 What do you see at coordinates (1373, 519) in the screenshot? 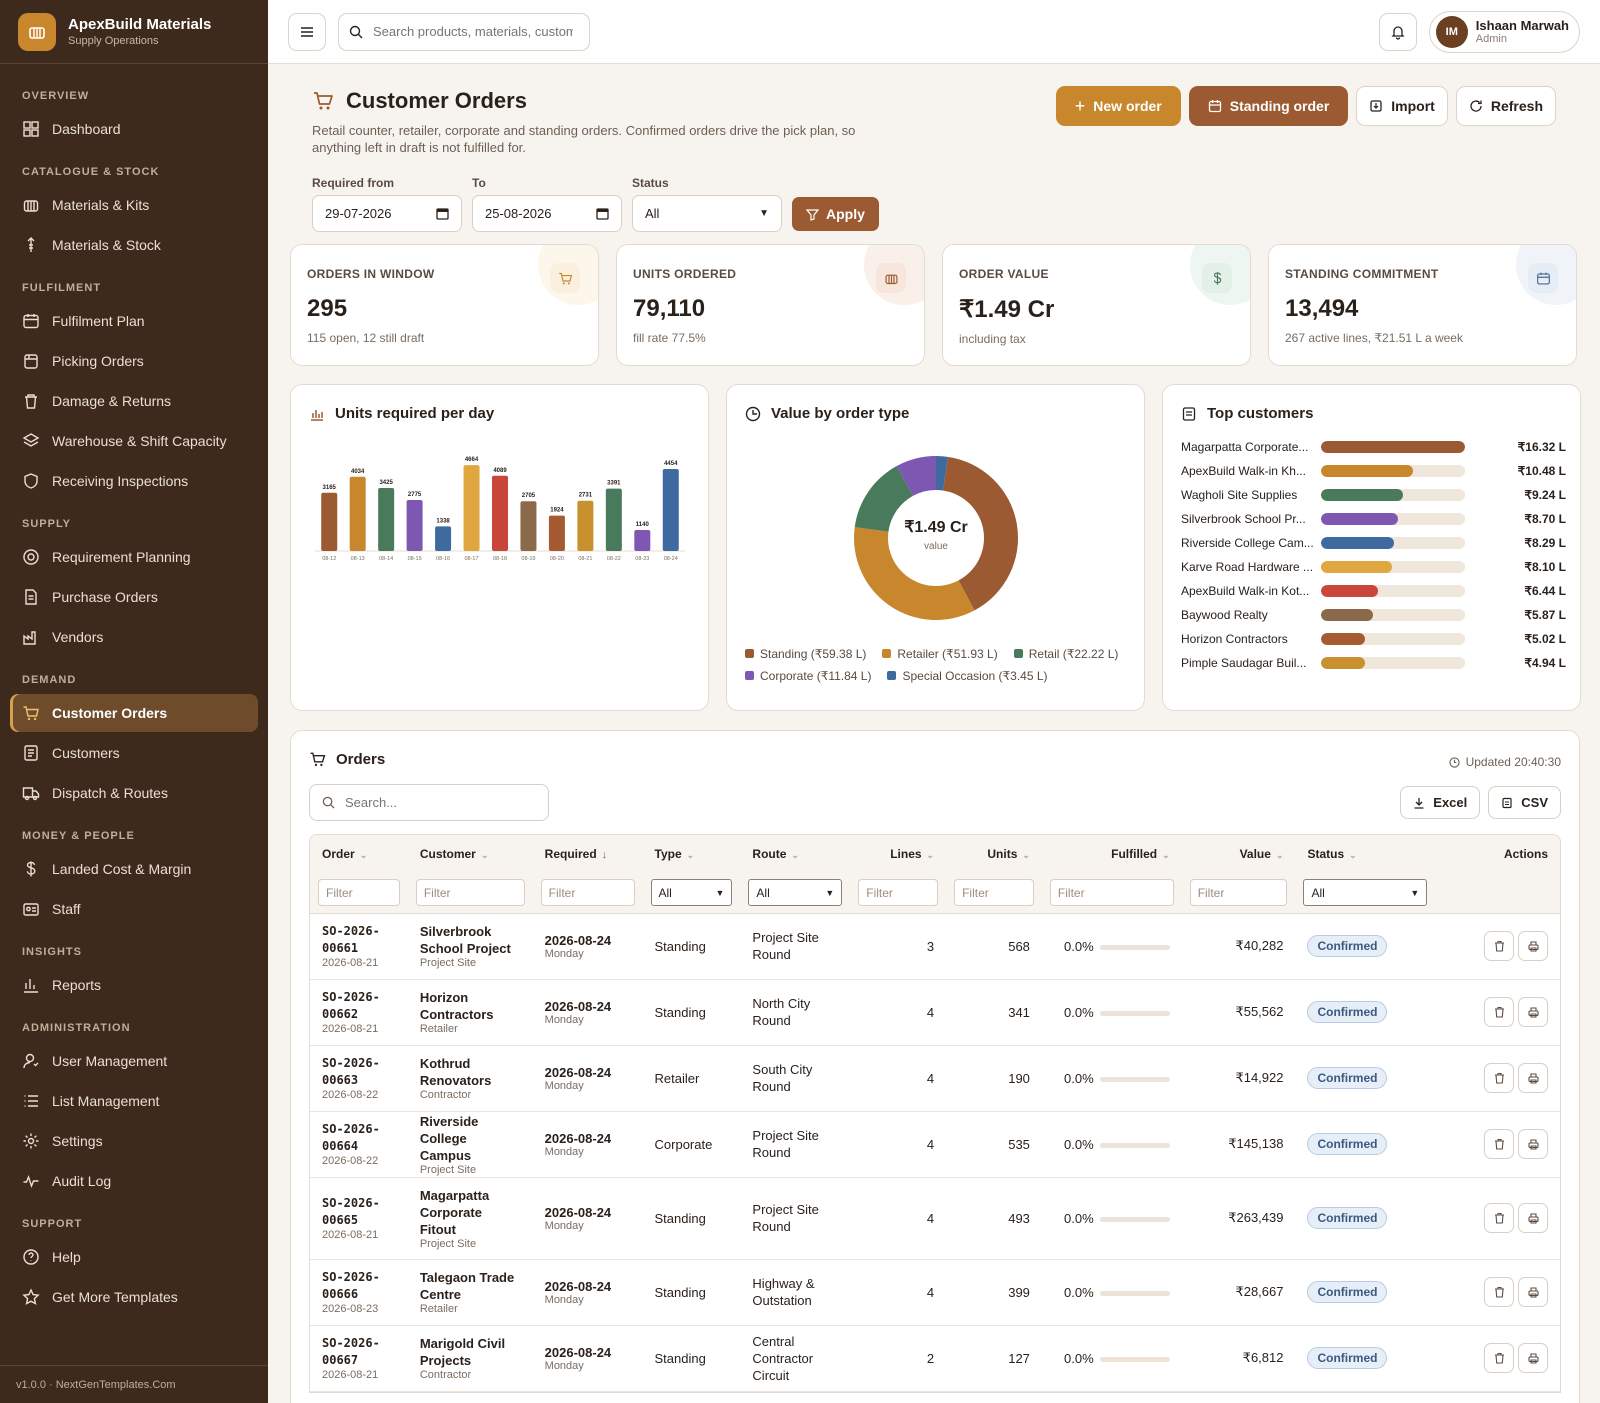
I see `customer-row: Silverbrook School Pr... ₹8.70 L` at bounding box center [1373, 519].